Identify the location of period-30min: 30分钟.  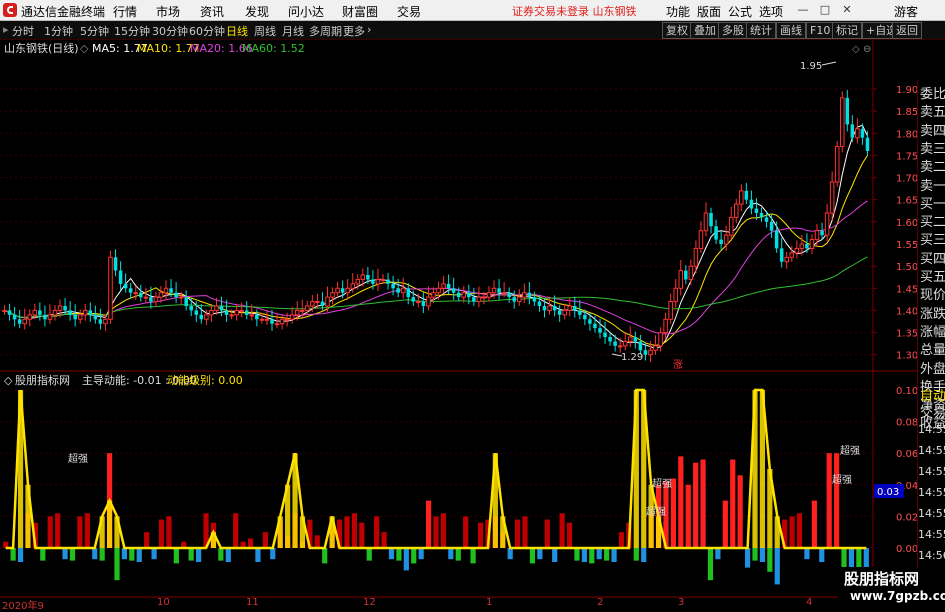
(170, 31).